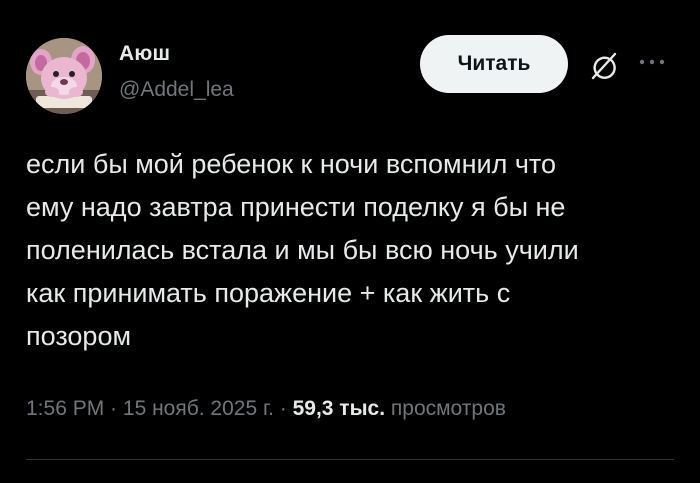  I want to click on views-count: 59,3 тыс., so click(339, 408).